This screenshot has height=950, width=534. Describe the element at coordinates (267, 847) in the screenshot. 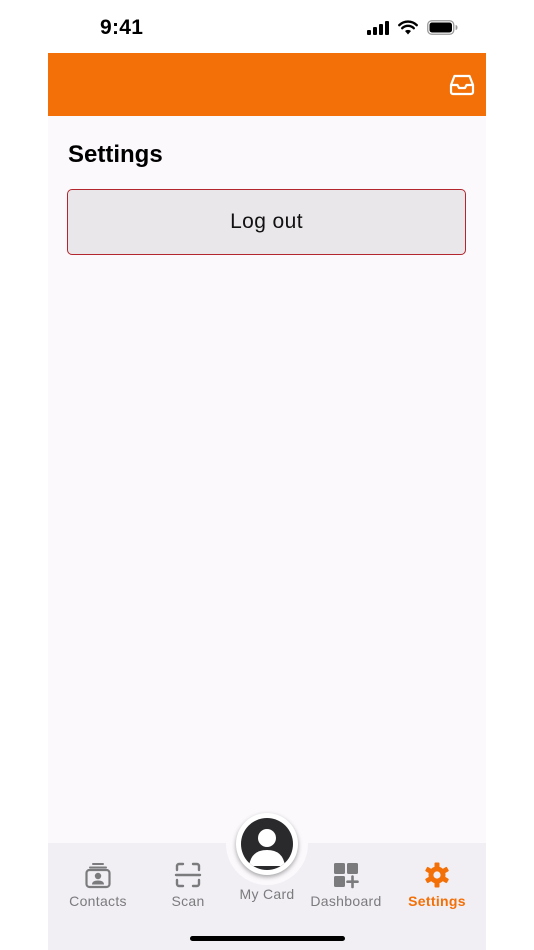

I see `person-silhouette-icon` at that location.